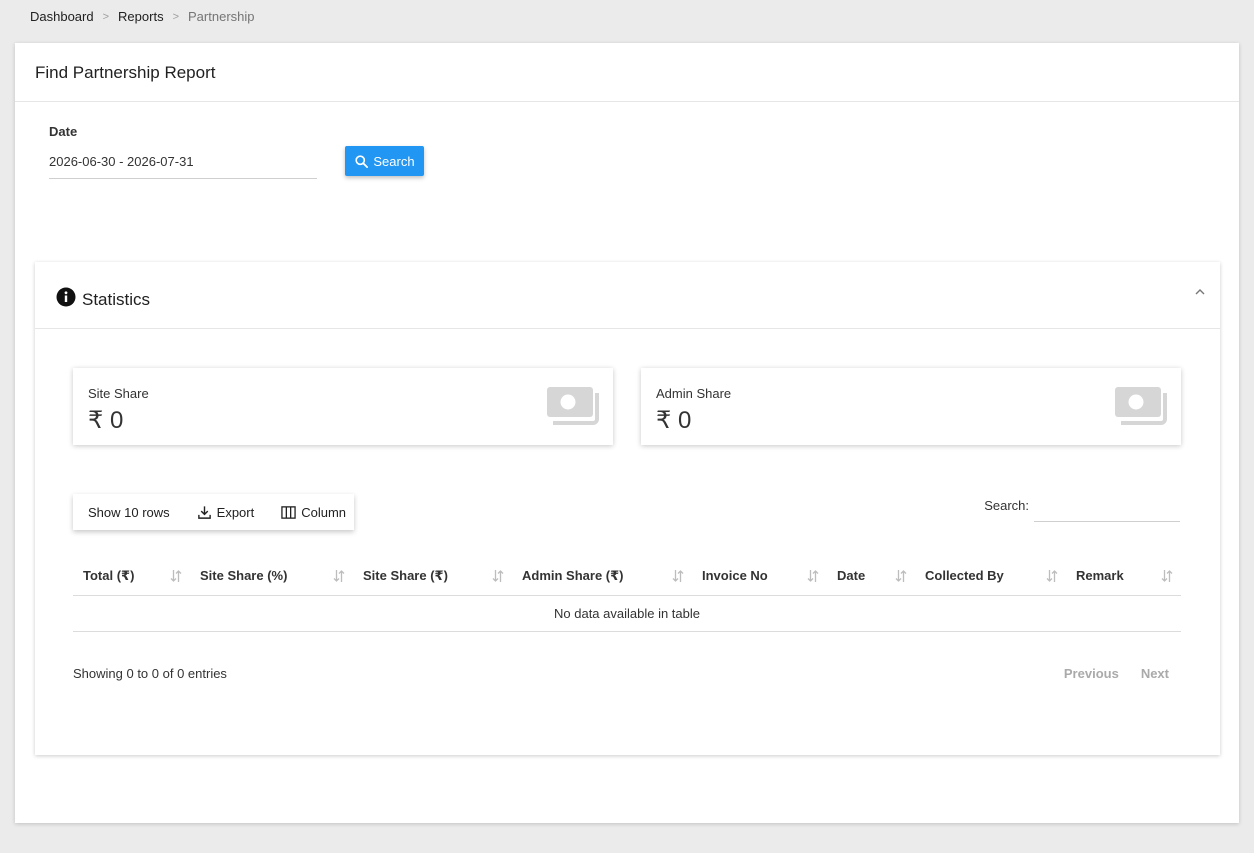  What do you see at coordinates (1155, 673) in the screenshot?
I see `next-button: Next` at bounding box center [1155, 673].